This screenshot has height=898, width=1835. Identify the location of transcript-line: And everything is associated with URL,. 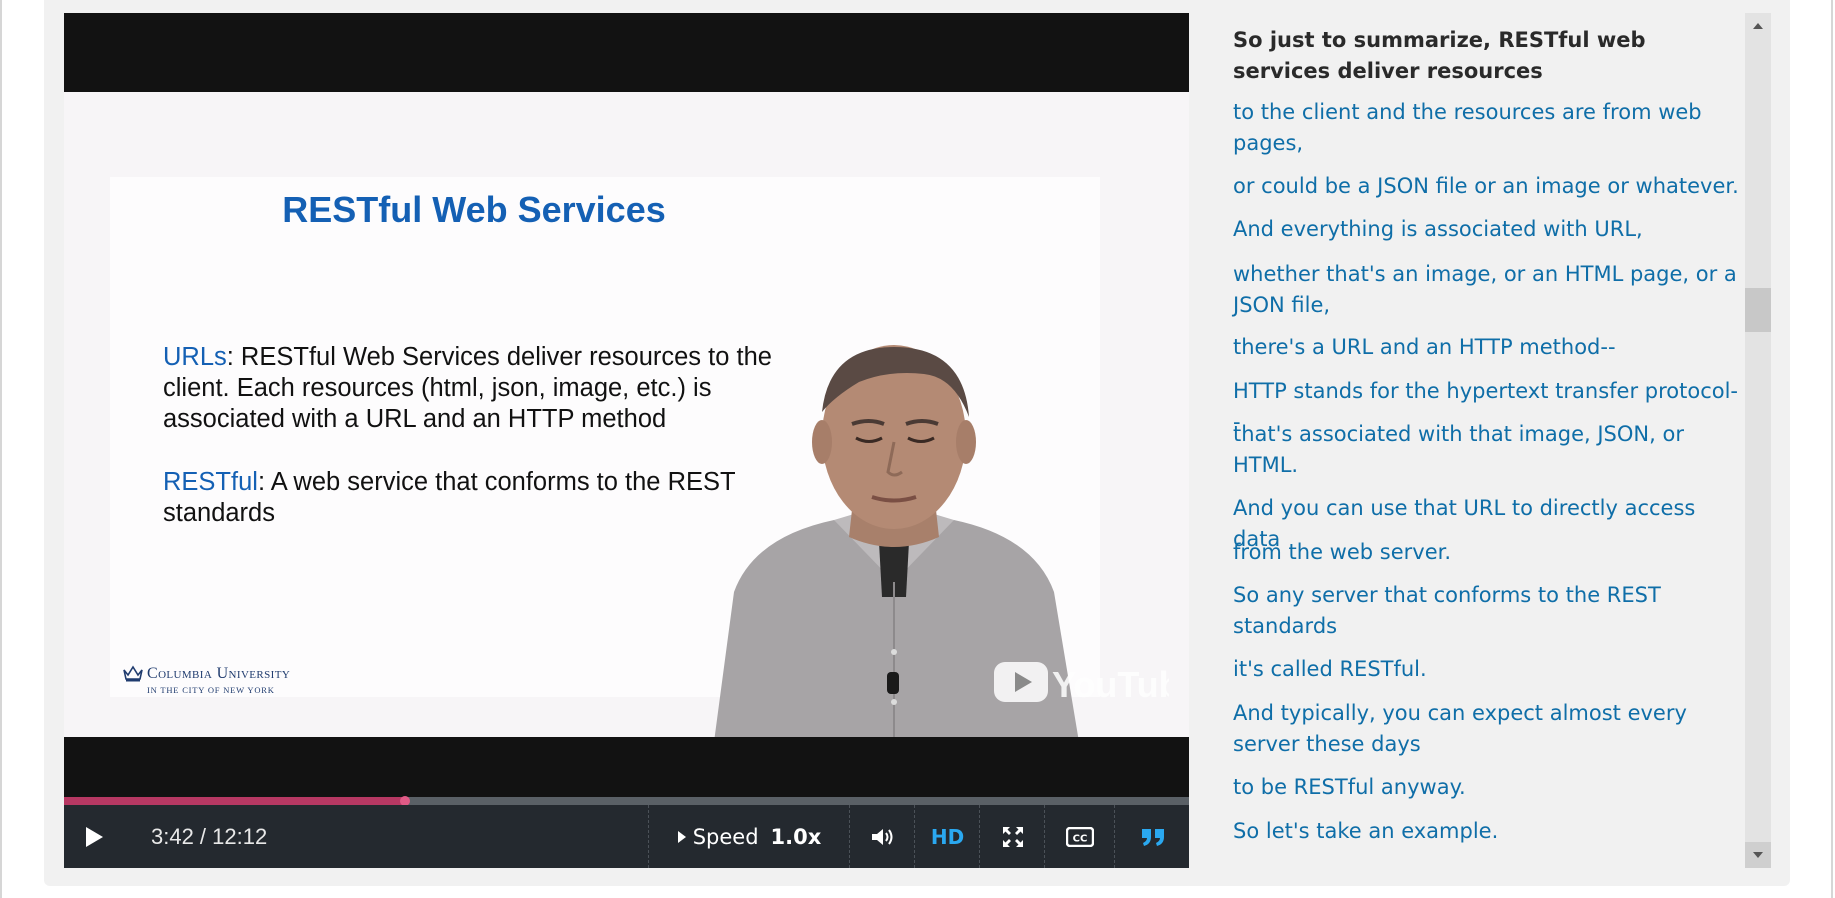
(1488, 229).